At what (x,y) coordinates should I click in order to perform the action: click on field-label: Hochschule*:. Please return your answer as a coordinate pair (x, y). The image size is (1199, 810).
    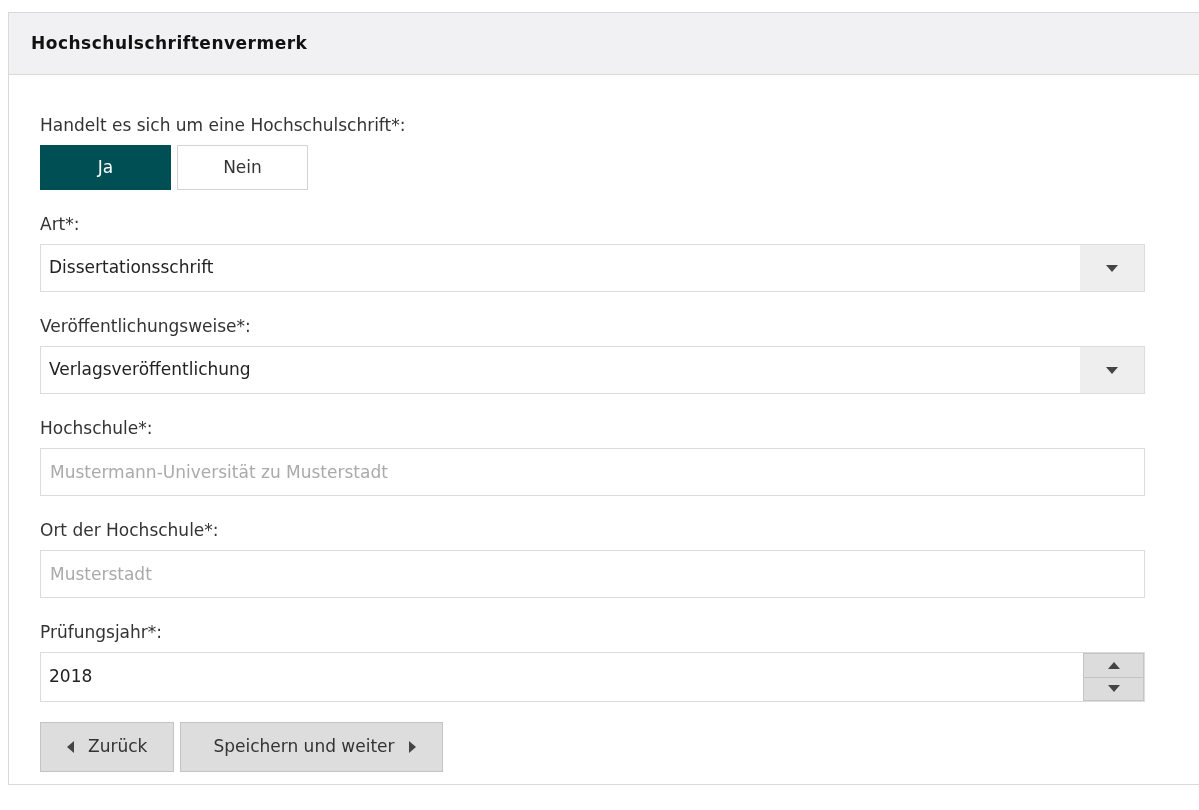
    Looking at the image, I should click on (97, 428).